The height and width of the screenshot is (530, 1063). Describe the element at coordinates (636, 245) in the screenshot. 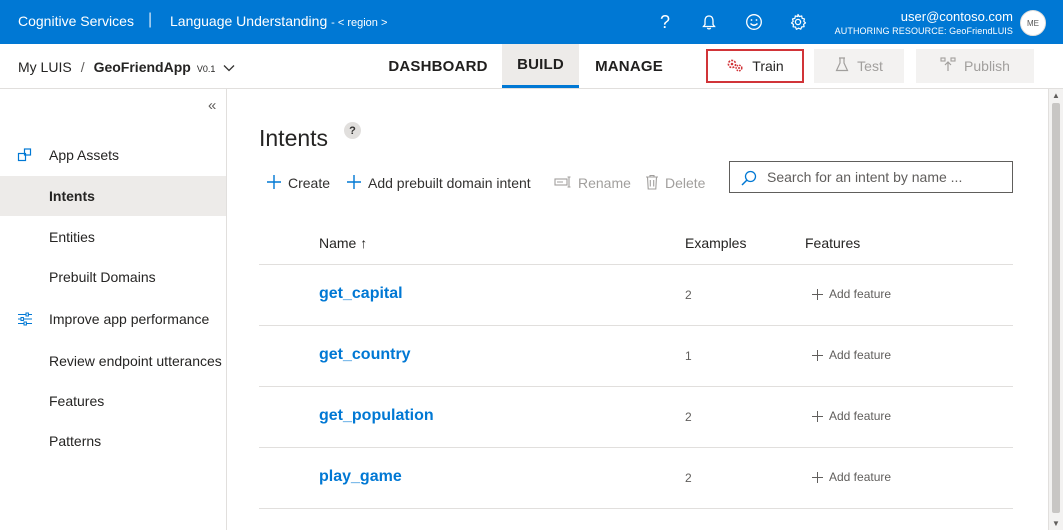

I see `table-header: Name ↑ Examples Features` at that location.